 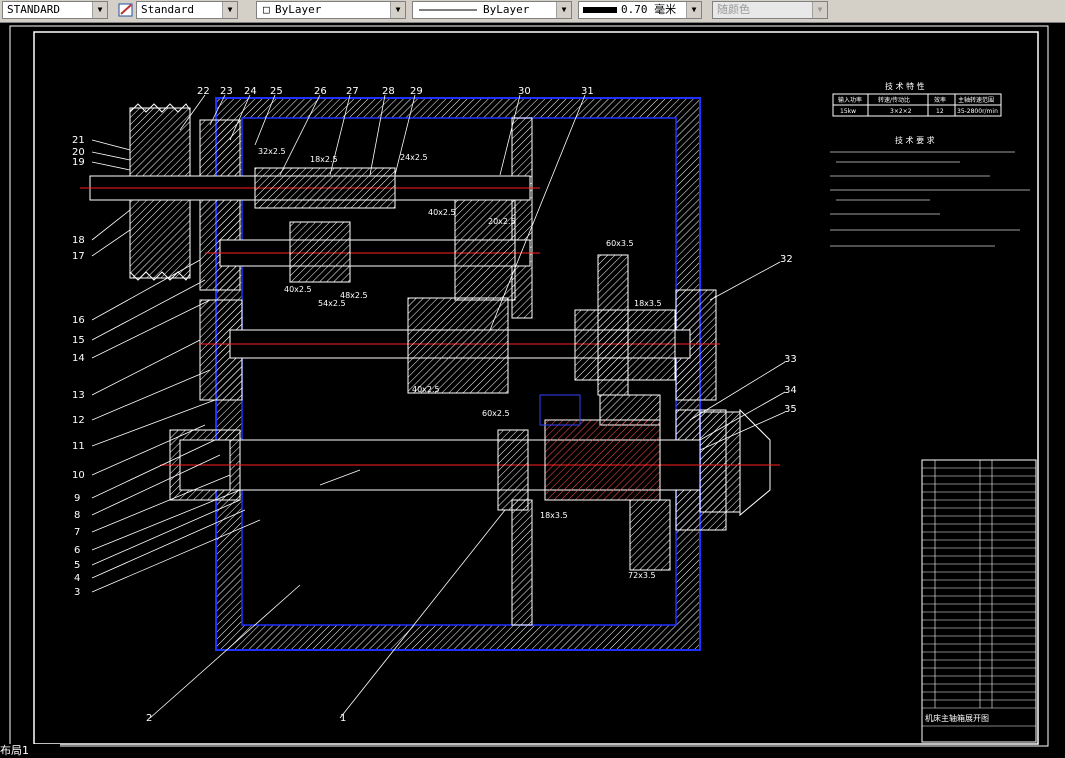 I want to click on balloon-1: 1, so click(x=343, y=718).